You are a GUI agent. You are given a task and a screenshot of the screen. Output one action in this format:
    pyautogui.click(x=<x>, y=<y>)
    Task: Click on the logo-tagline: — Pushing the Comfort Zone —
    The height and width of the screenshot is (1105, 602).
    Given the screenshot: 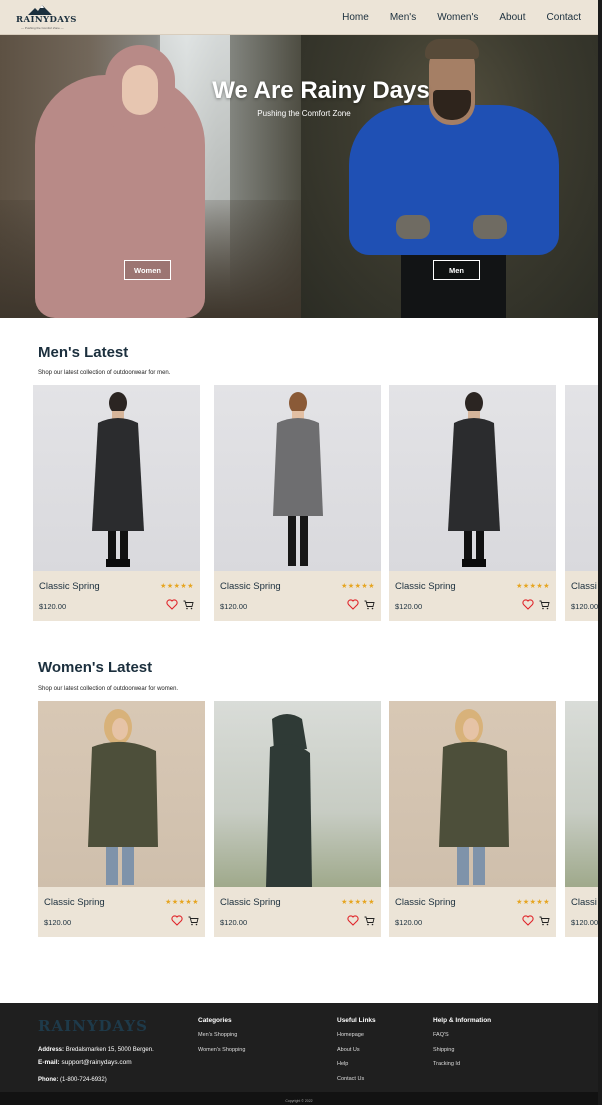 What is the action you would take?
    pyautogui.click(x=42, y=28)
    